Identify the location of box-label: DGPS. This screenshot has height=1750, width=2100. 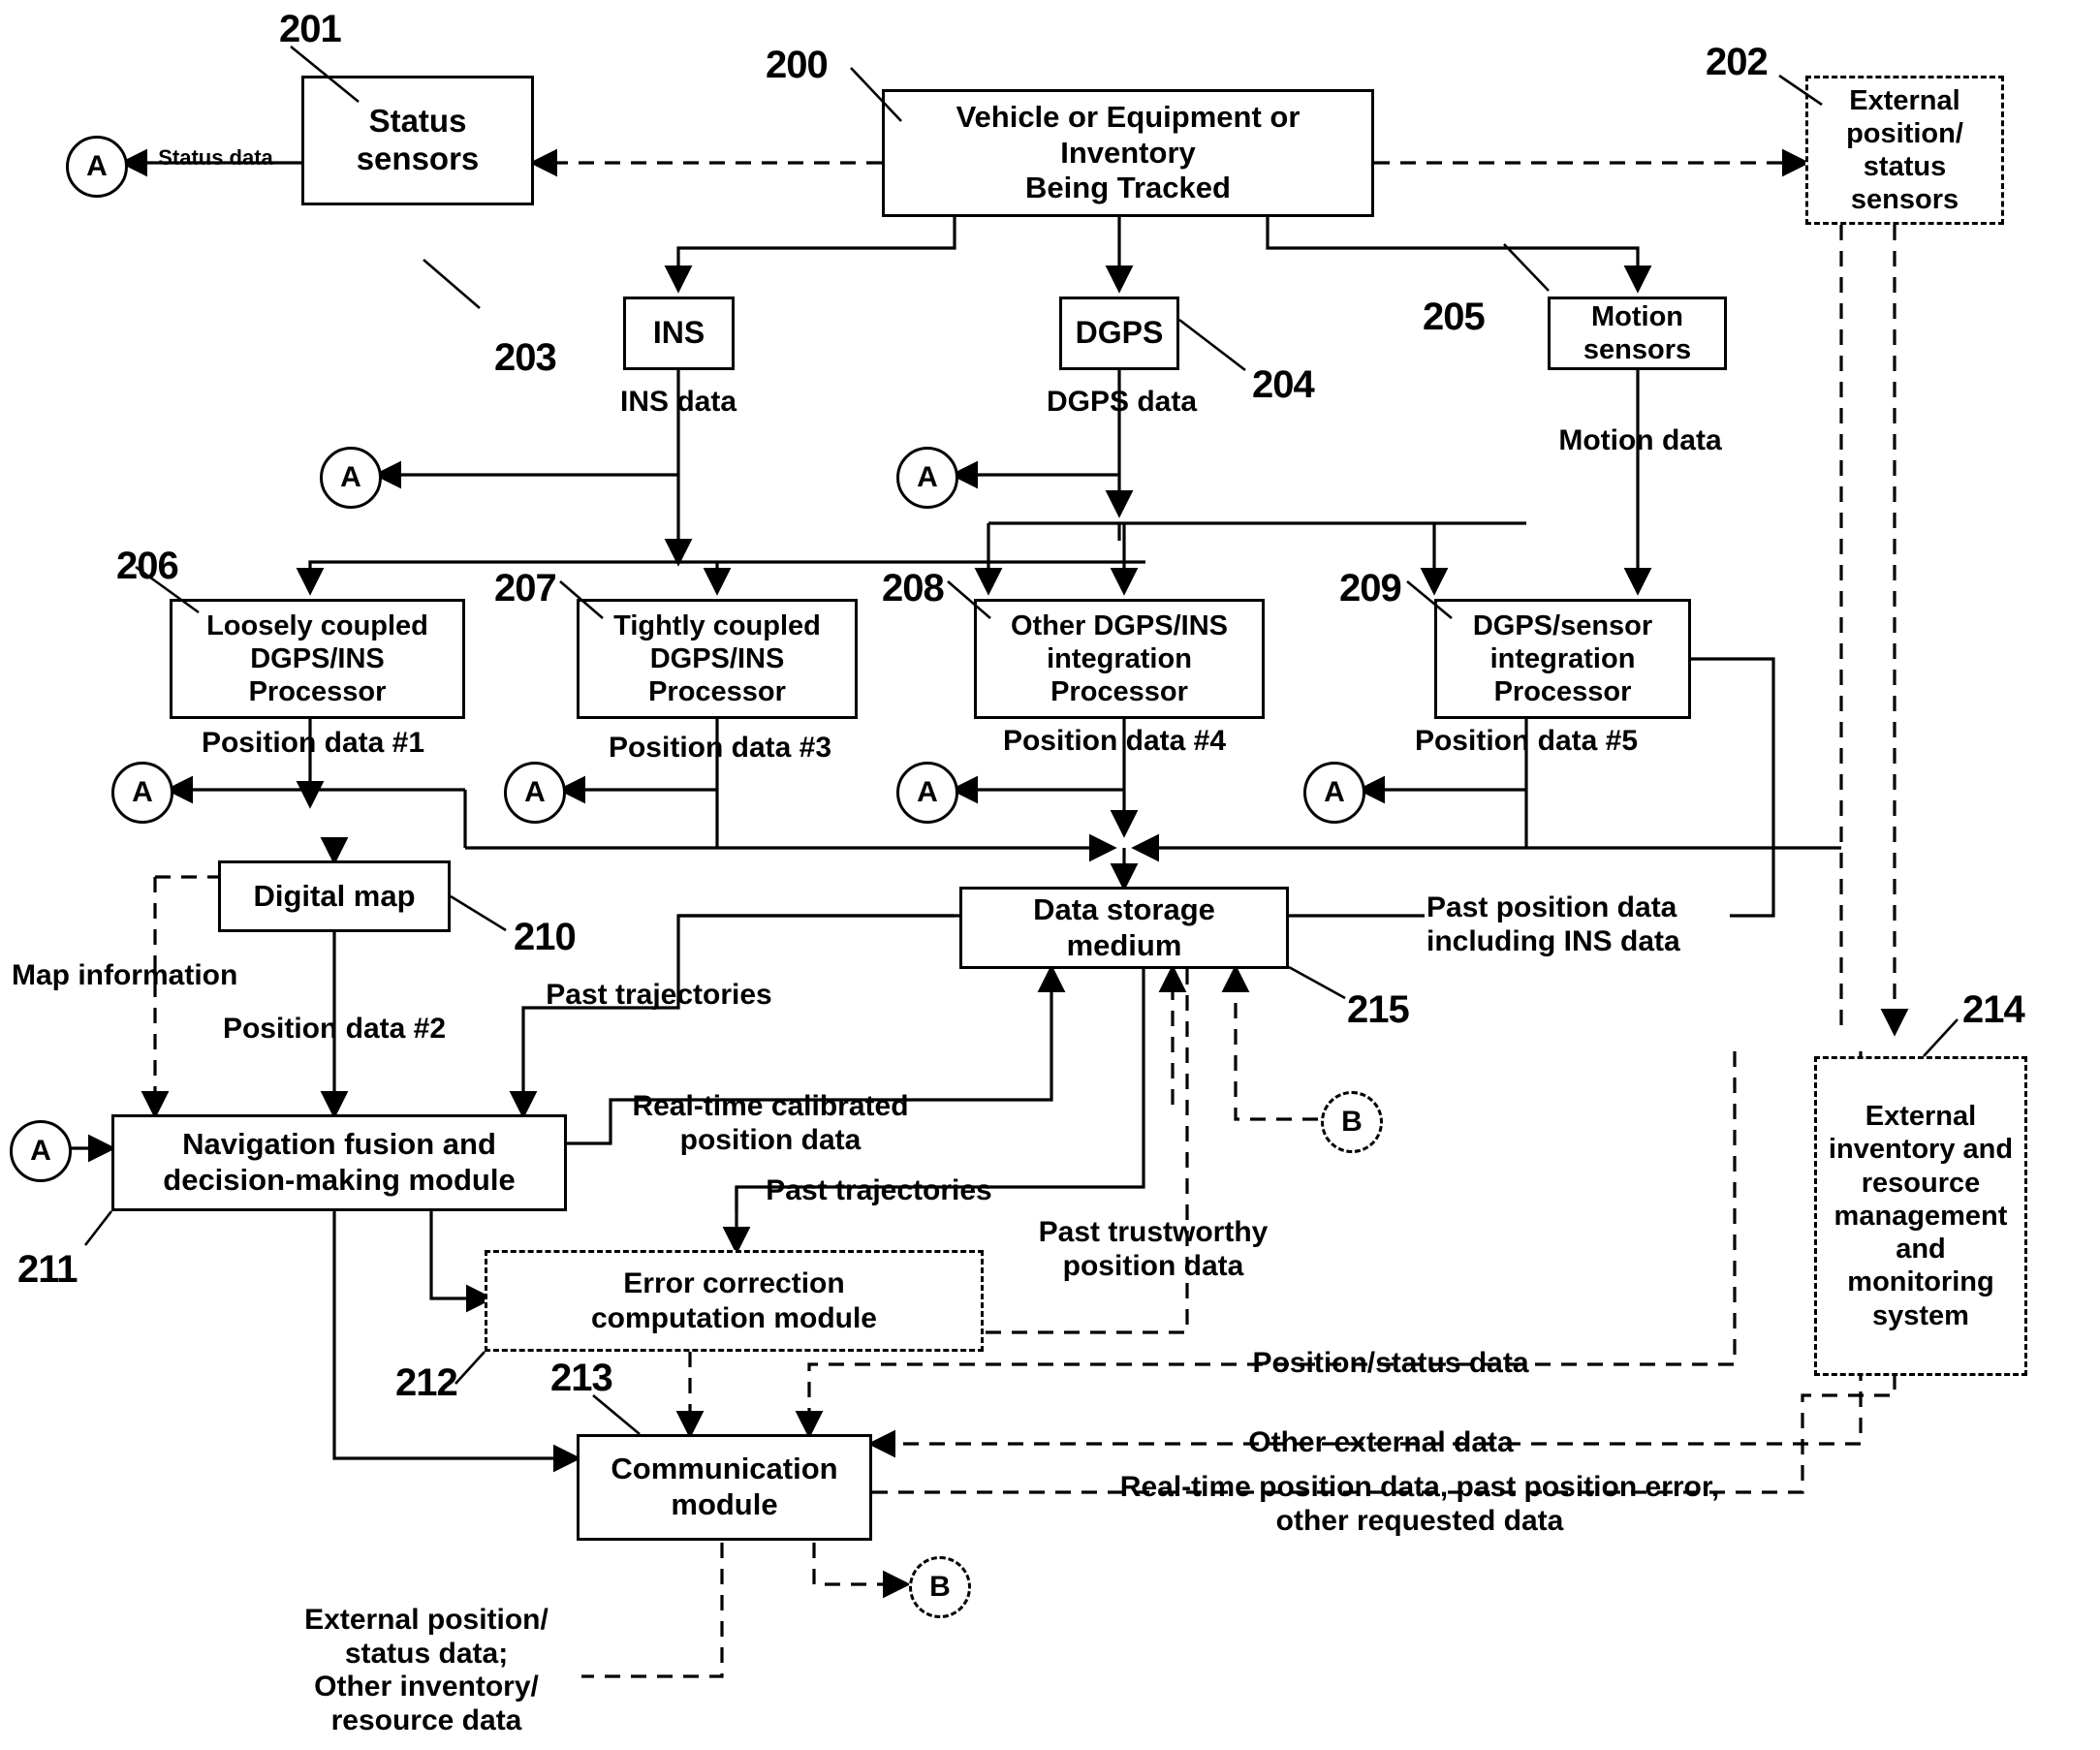
(1119, 333).